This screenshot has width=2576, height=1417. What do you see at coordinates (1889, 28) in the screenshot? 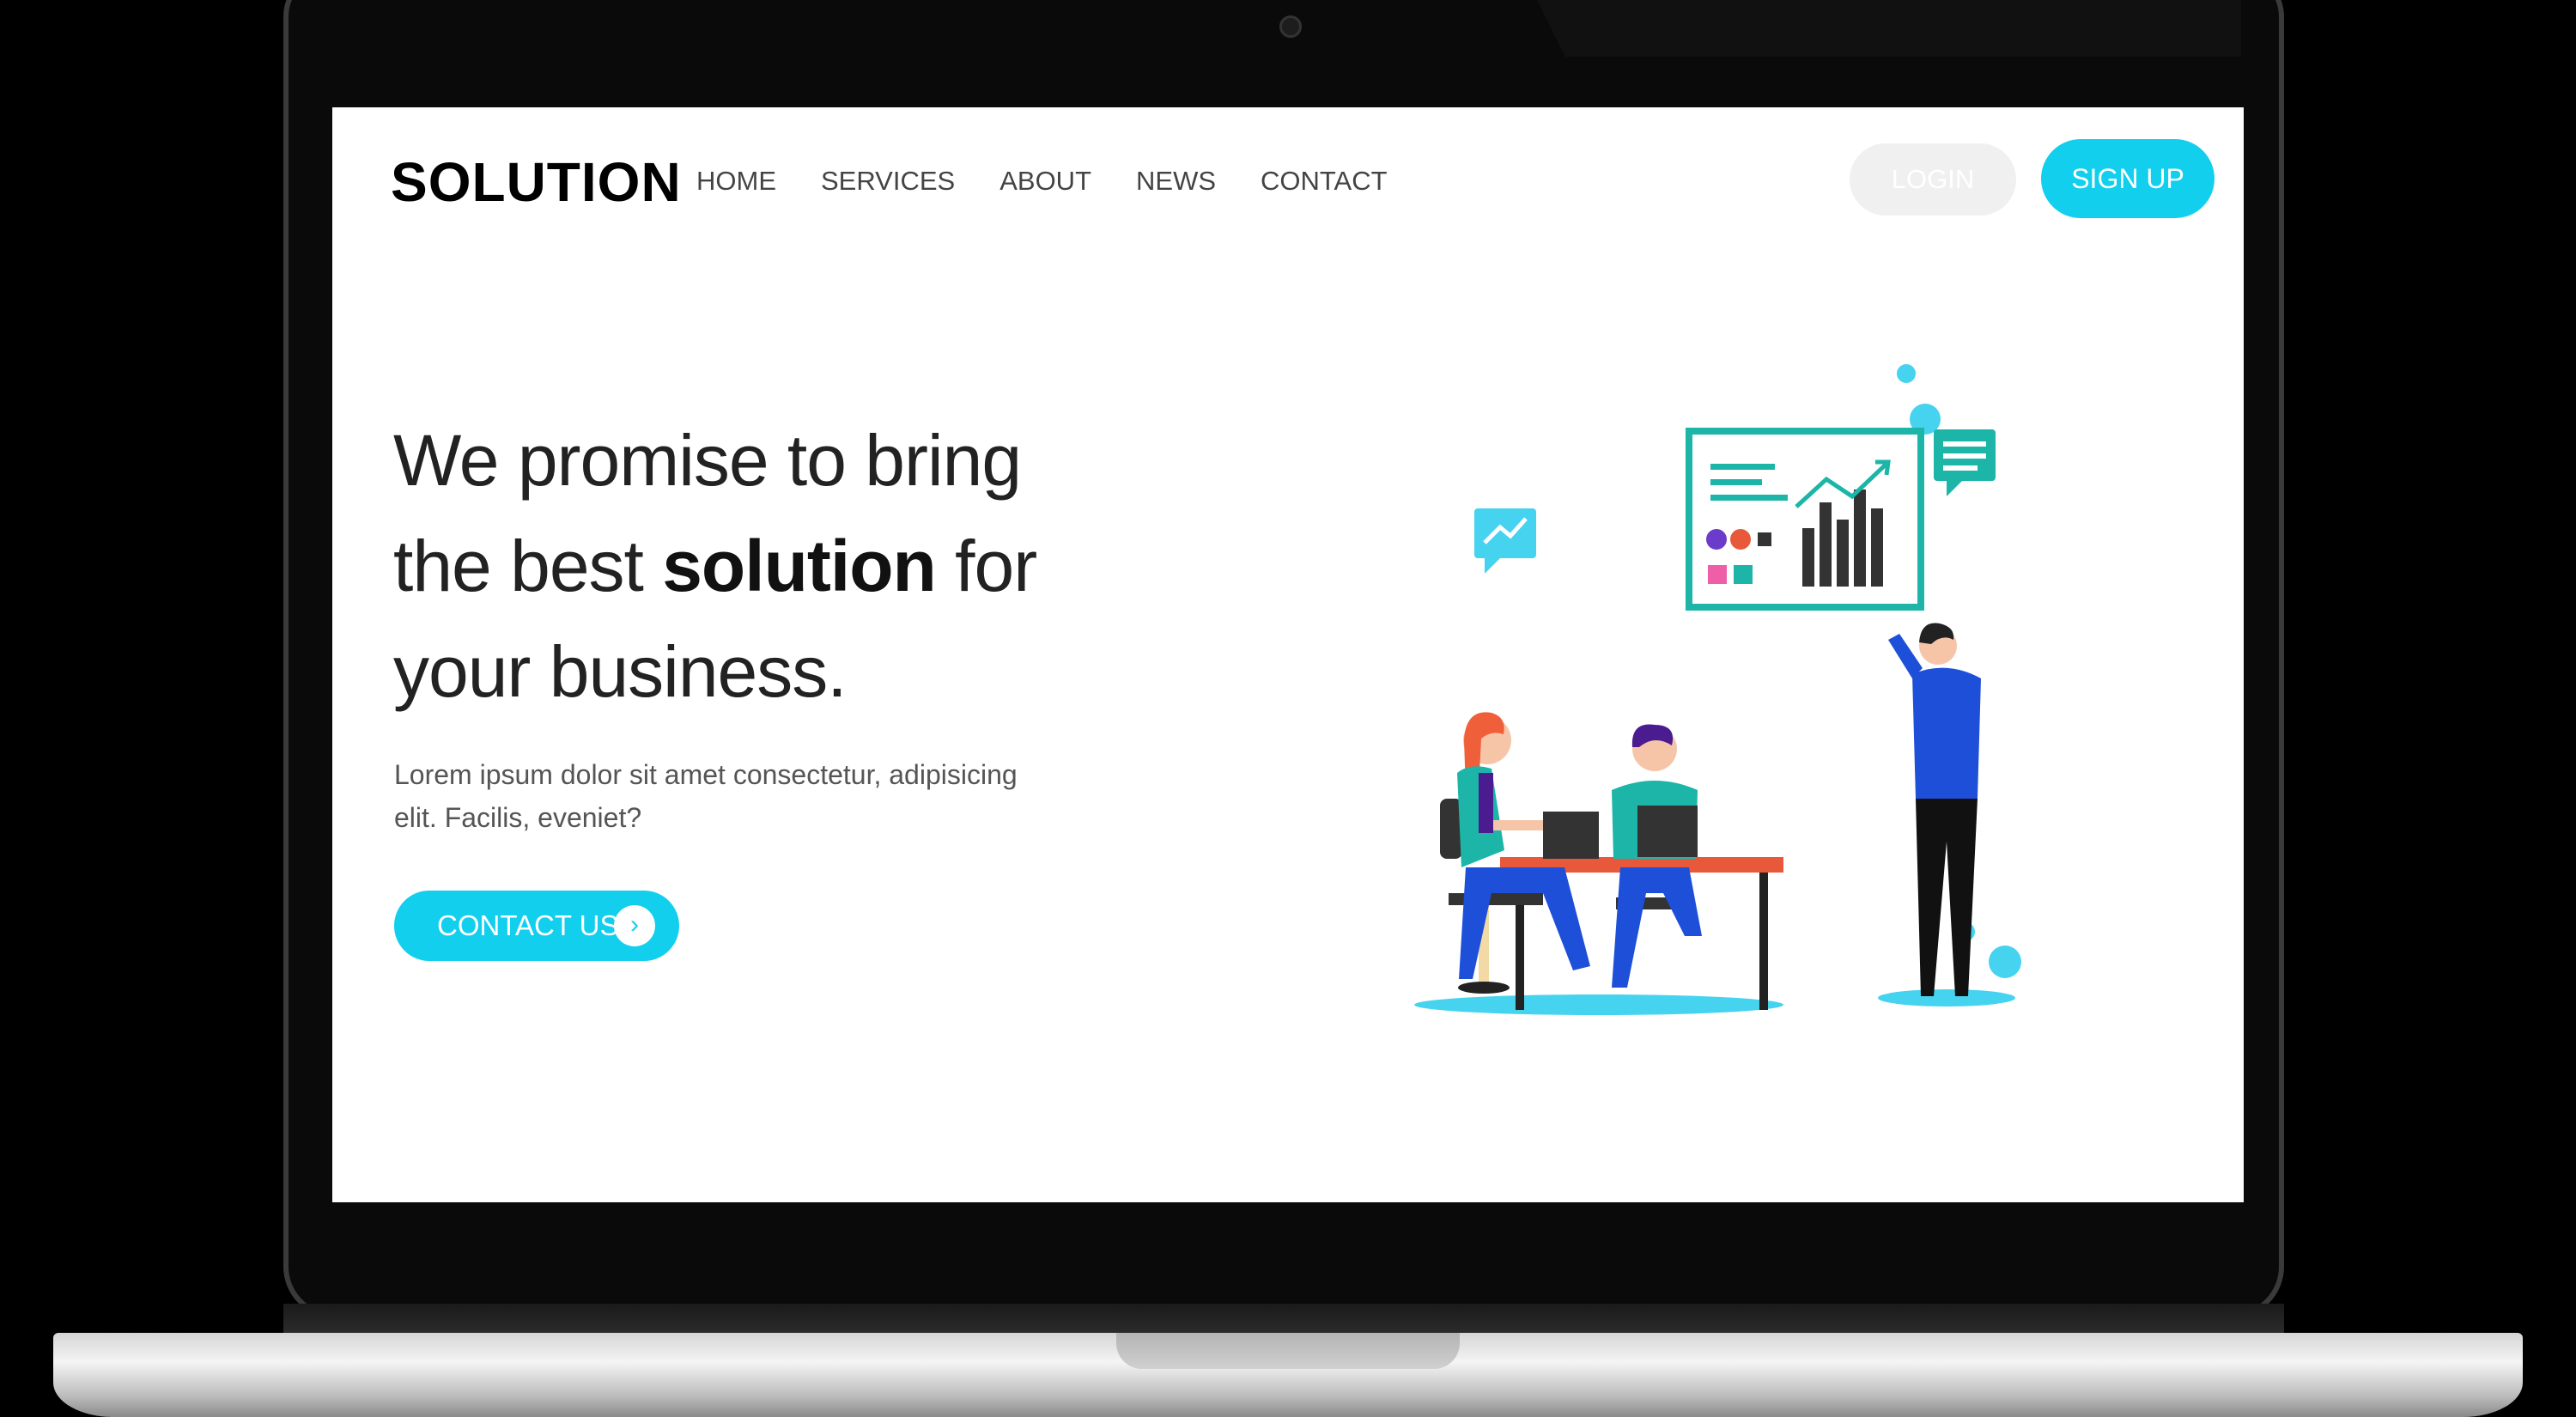
I see `lid-shadow` at bounding box center [1889, 28].